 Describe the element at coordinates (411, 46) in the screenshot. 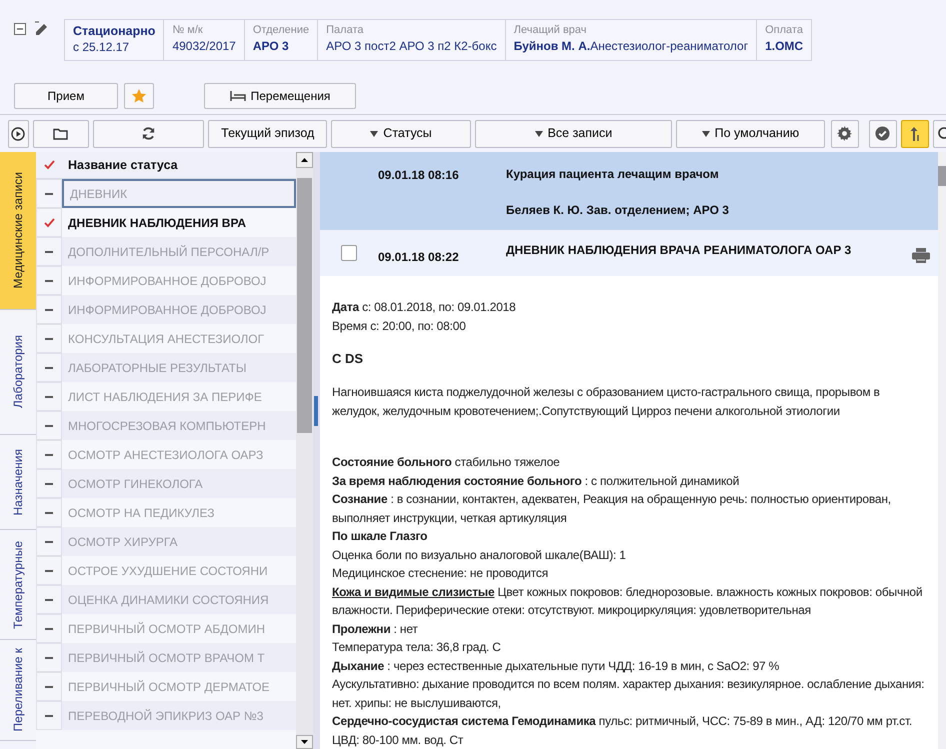

I see `field-value: АРО 3 пост2 АРО 3 п2 К2-бокс` at that location.